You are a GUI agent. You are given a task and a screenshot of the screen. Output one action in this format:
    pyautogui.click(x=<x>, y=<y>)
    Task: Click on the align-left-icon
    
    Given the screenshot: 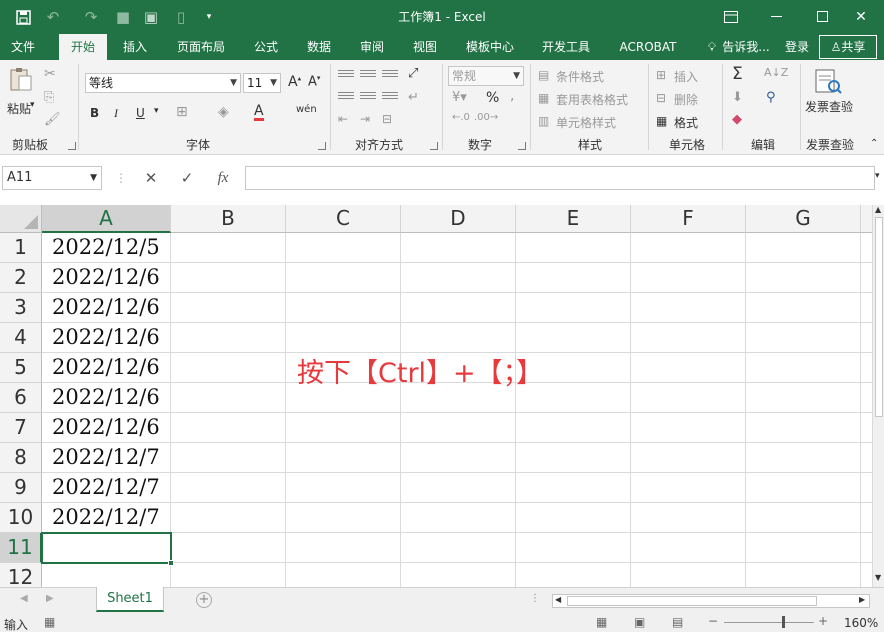 What is the action you would take?
    pyautogui.click(x=346, y=97)
    